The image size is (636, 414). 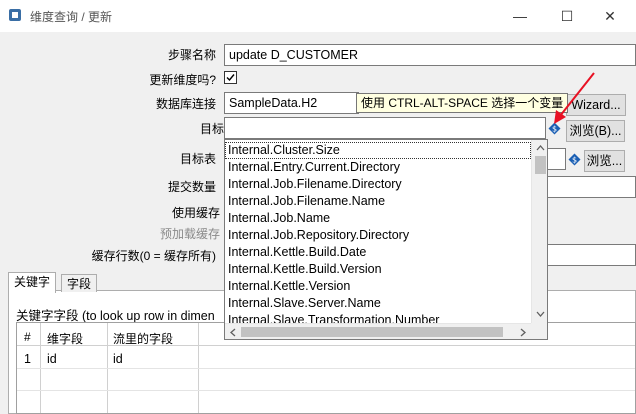 What do you see at coordinates (189, 234) in the screenshot?
I see `preload-cache-label: 预加载缓存` at bounding box center [189, 234].